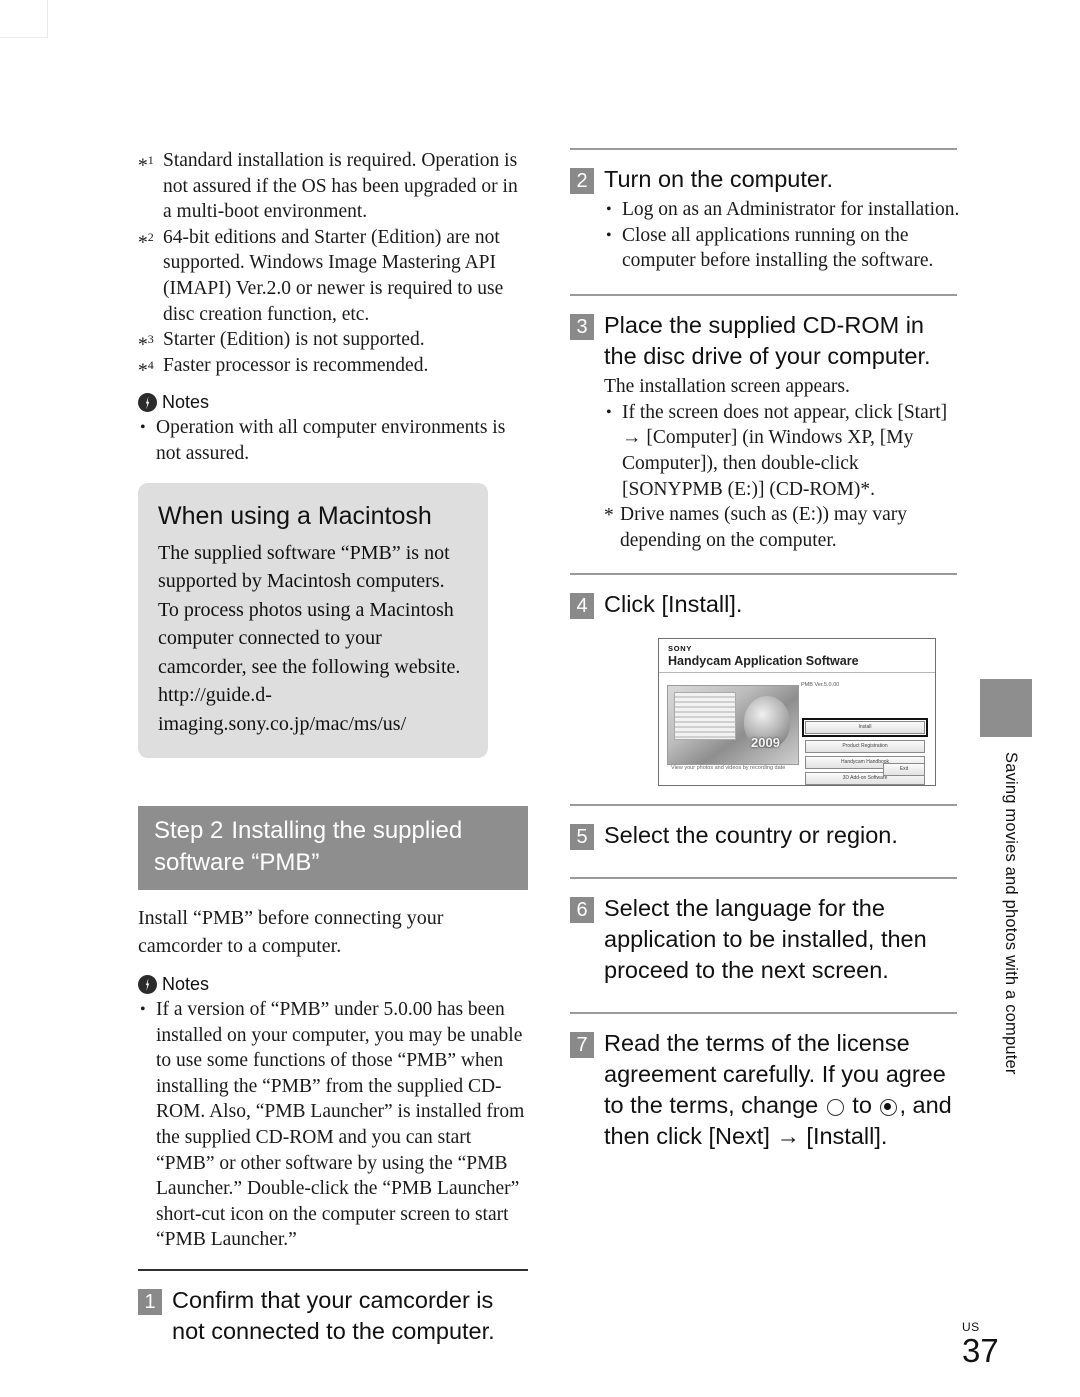 The width and height of the screenshot is (1080, 1397). I want to click on installer-header: SONY Handycam Application Software, so click(797, 656).